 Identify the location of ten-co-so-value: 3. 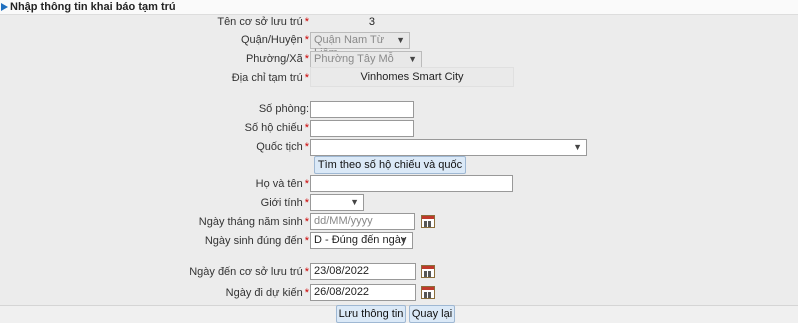
(371, 22).